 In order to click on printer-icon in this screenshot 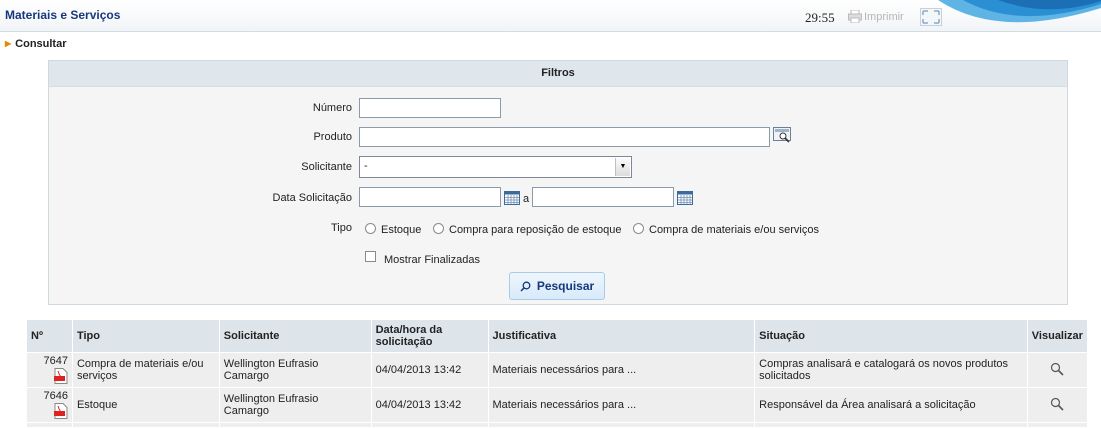, I will do `click(855, 16)`.